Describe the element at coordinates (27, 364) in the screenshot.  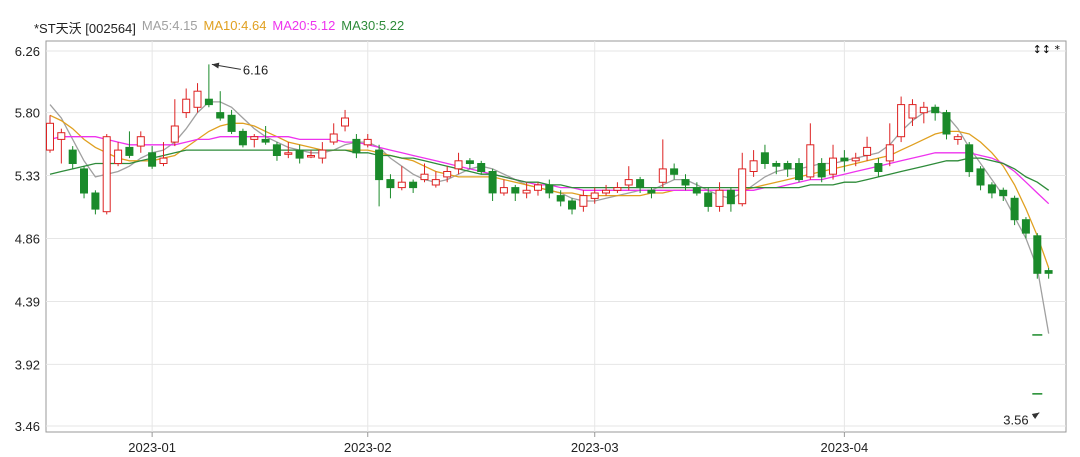
I see `y-tick-label: 3.92` at that location.